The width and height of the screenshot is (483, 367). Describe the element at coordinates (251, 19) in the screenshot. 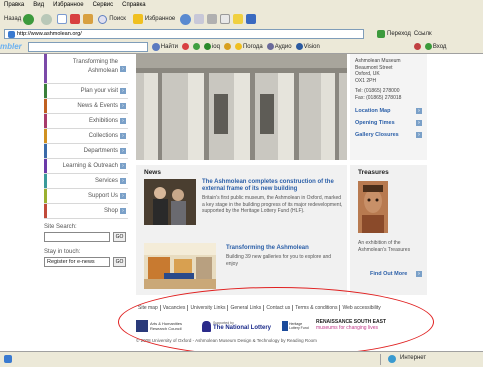

I see `messenger-icon` at that location.